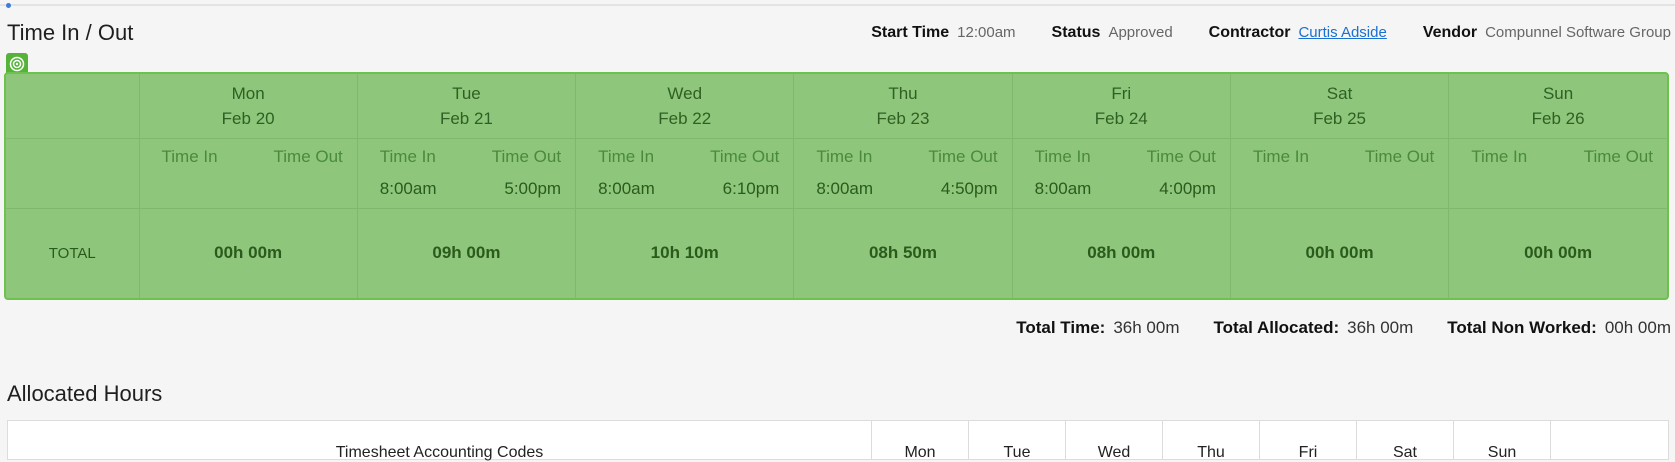  I want to click on meta-status: Status Approved, so click(1112, 33).